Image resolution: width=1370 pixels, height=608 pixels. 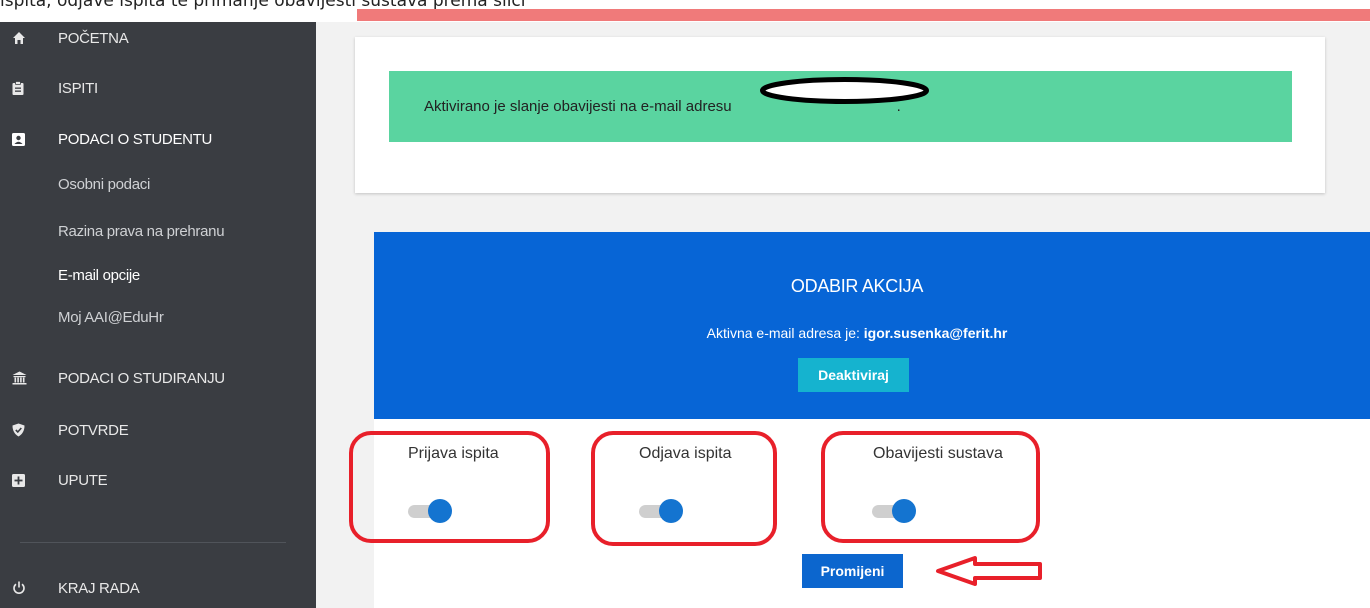 I want to click on annotation-box-prijava, so click(x=449, y=487).